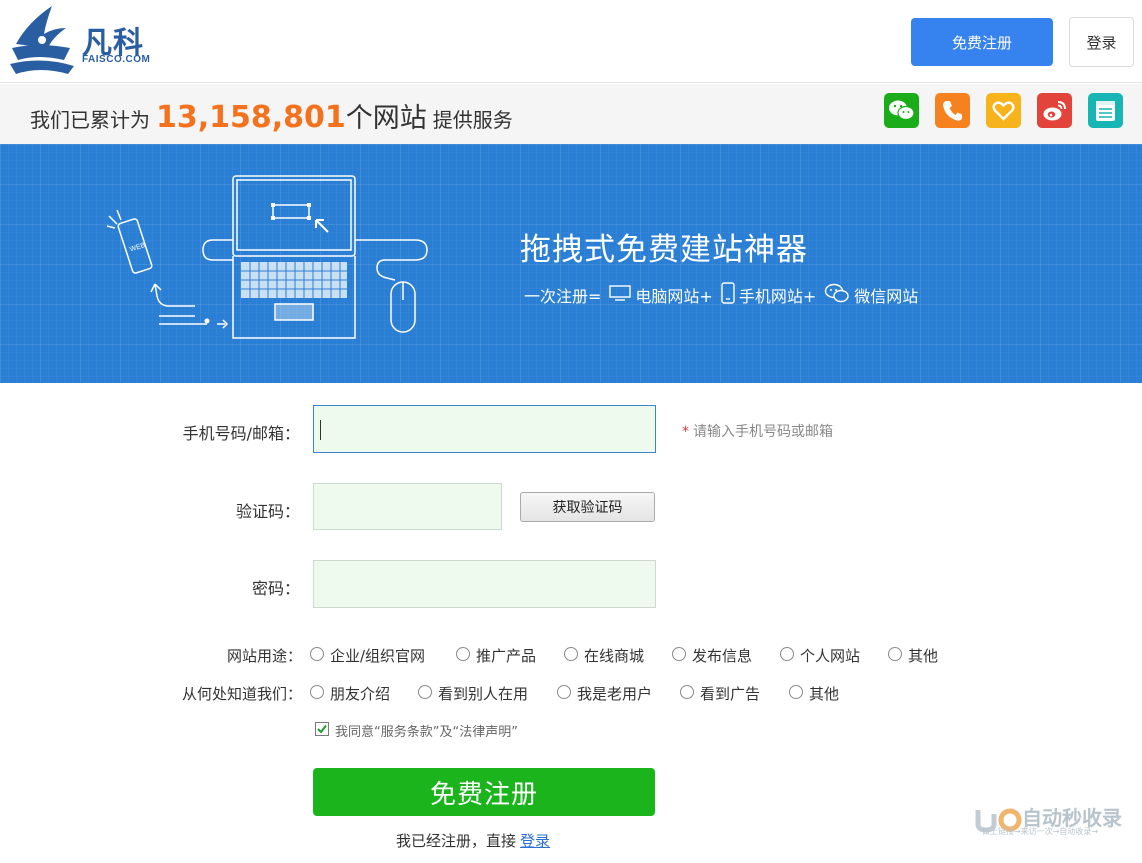 This screenshot has width=1142, height=863. What do you see at coordinates (116, 59) in the screenshot?
I see `logo-domain: FAISCO.COM` at bounding box center [116, 59].